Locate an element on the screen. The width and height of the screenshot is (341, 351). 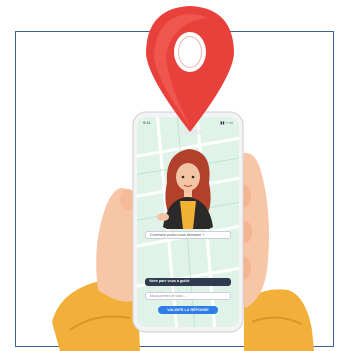
validate-button: VALIDER LA RÉPONSE is located at coordinates (188, 310).